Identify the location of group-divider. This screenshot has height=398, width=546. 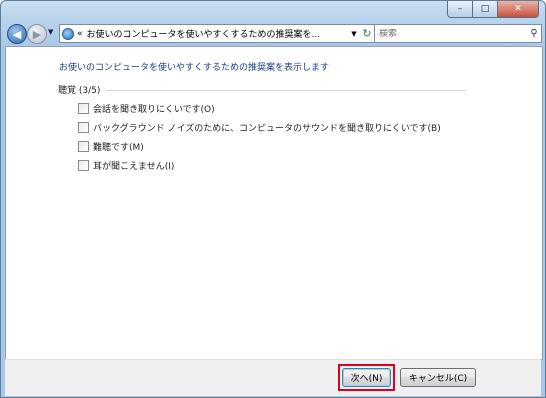
(286, 90).